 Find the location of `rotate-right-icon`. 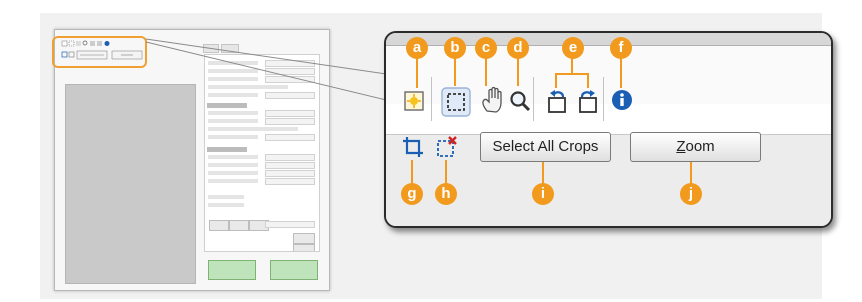

rotate-right-icon is located at coordinates (588, 101).